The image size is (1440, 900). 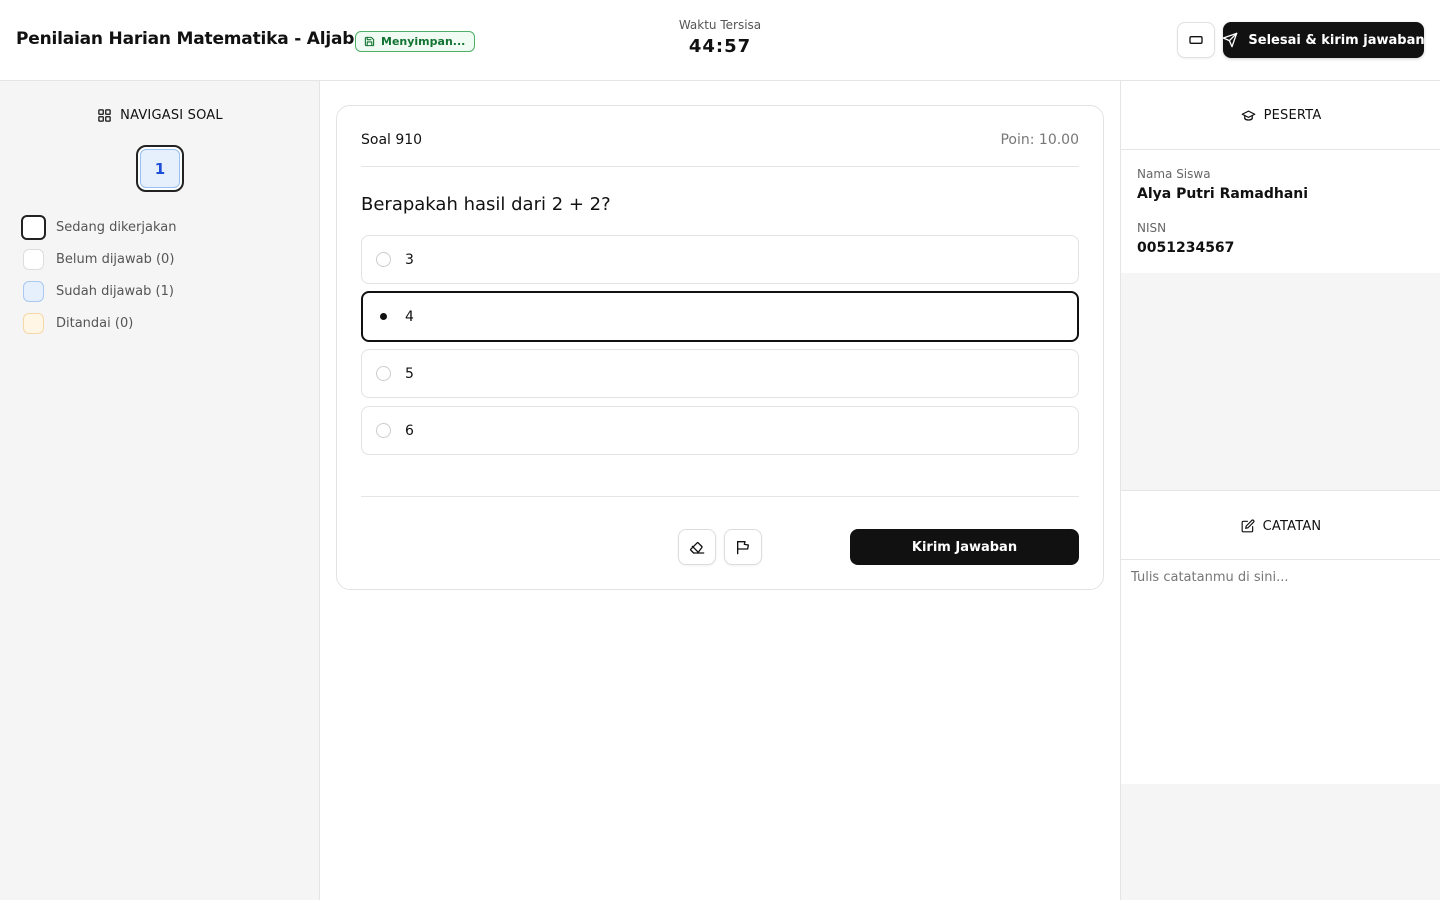 I want to click on legend-item-answered: Sudah dijawab (1), so click(x=98, y=291).